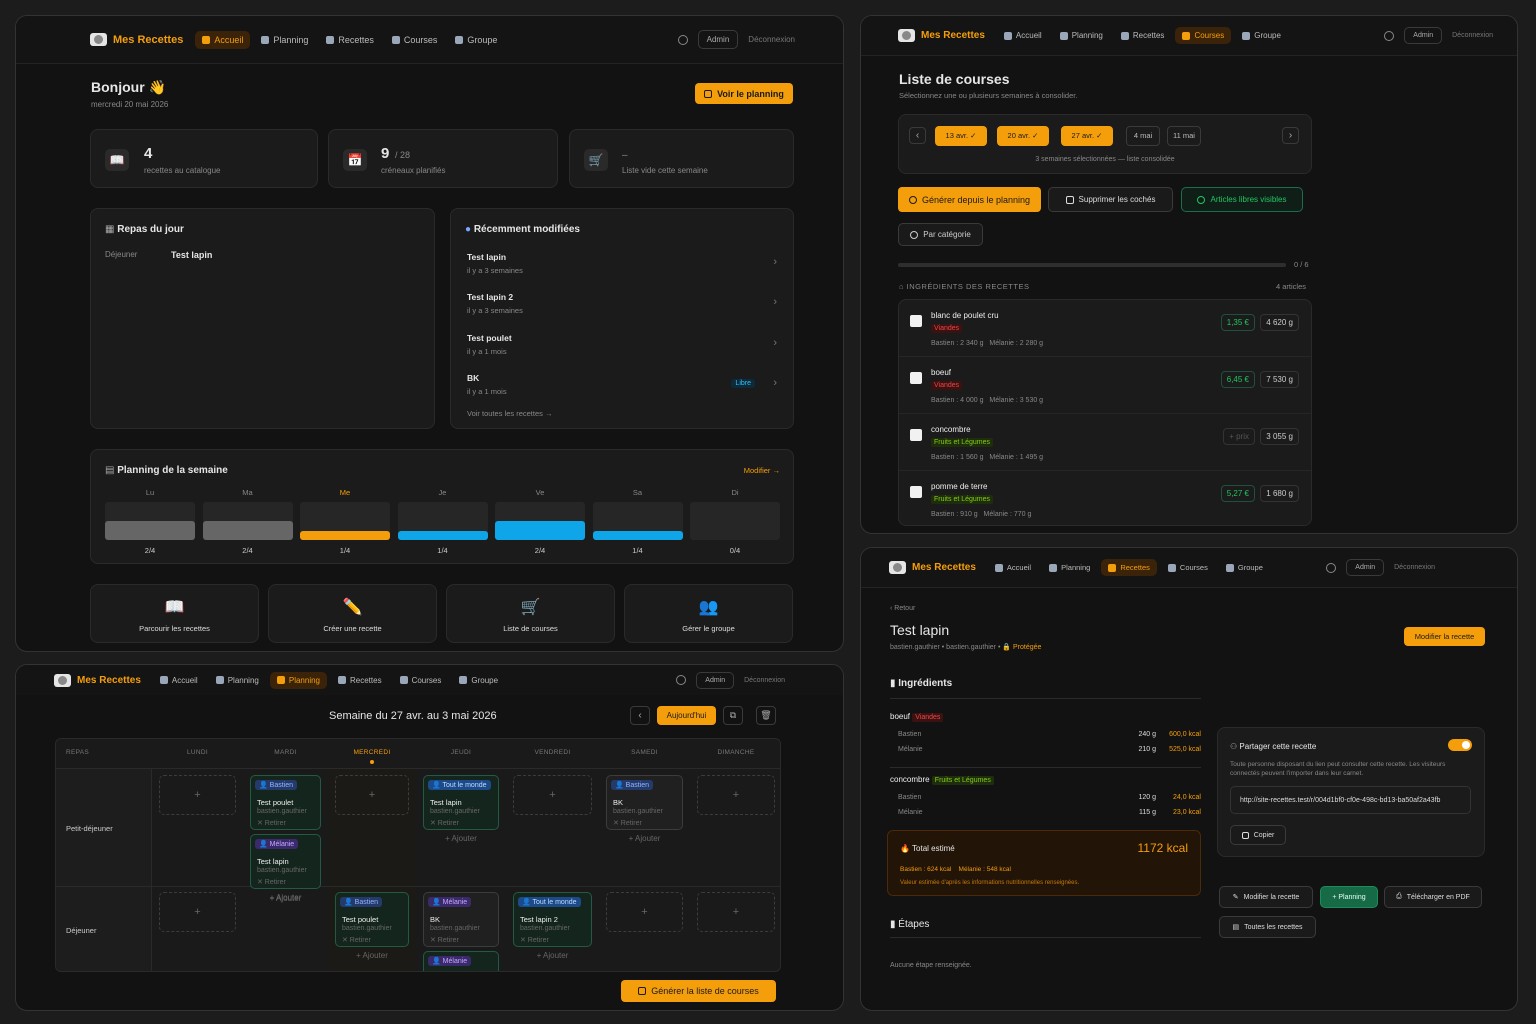 This screenshot has height=1024, width=1536. I want to click on edit-recipe-secondary-button: ✎ Modifier la recette, so click(1266, 897).